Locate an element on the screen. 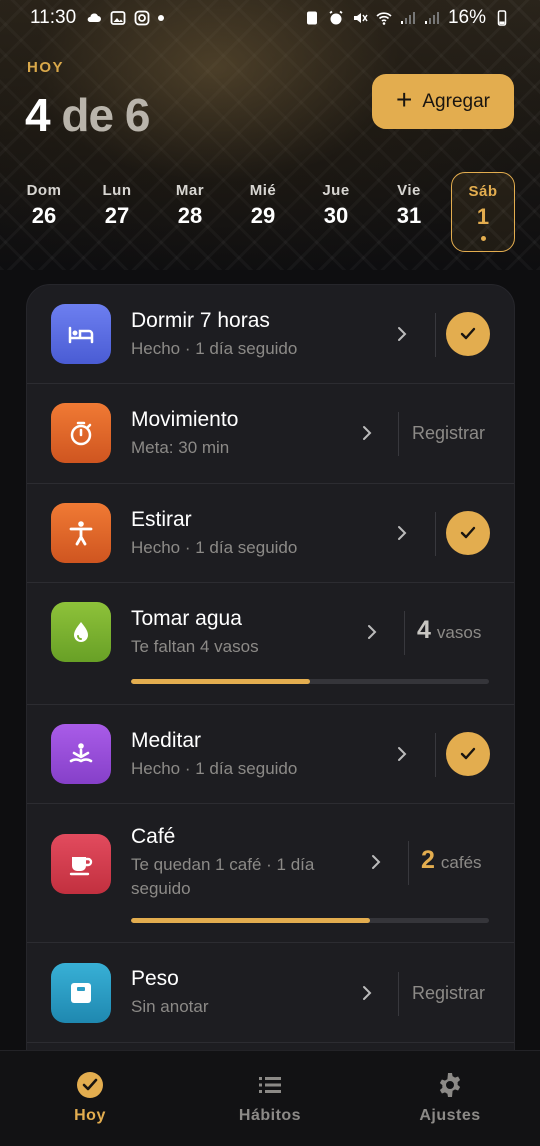 Image resolution: width=540 pixels, height=1146 pixels. coffee-cup-icon is located at coordinates (81, 864).